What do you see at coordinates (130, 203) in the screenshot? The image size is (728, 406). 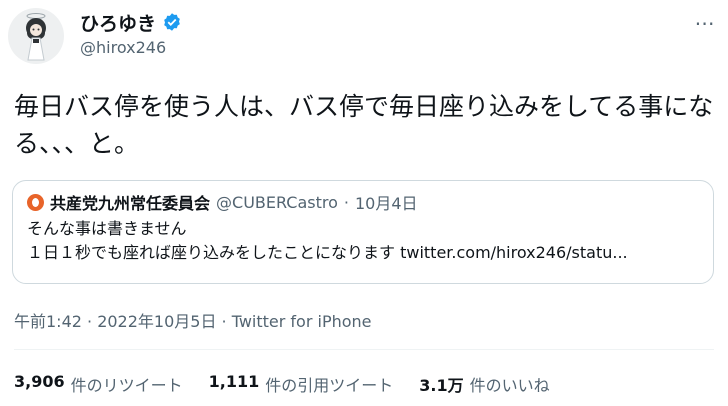 I see `quoted-display-name: 共産党九州常任委員会` at bounding box center [130, 203].